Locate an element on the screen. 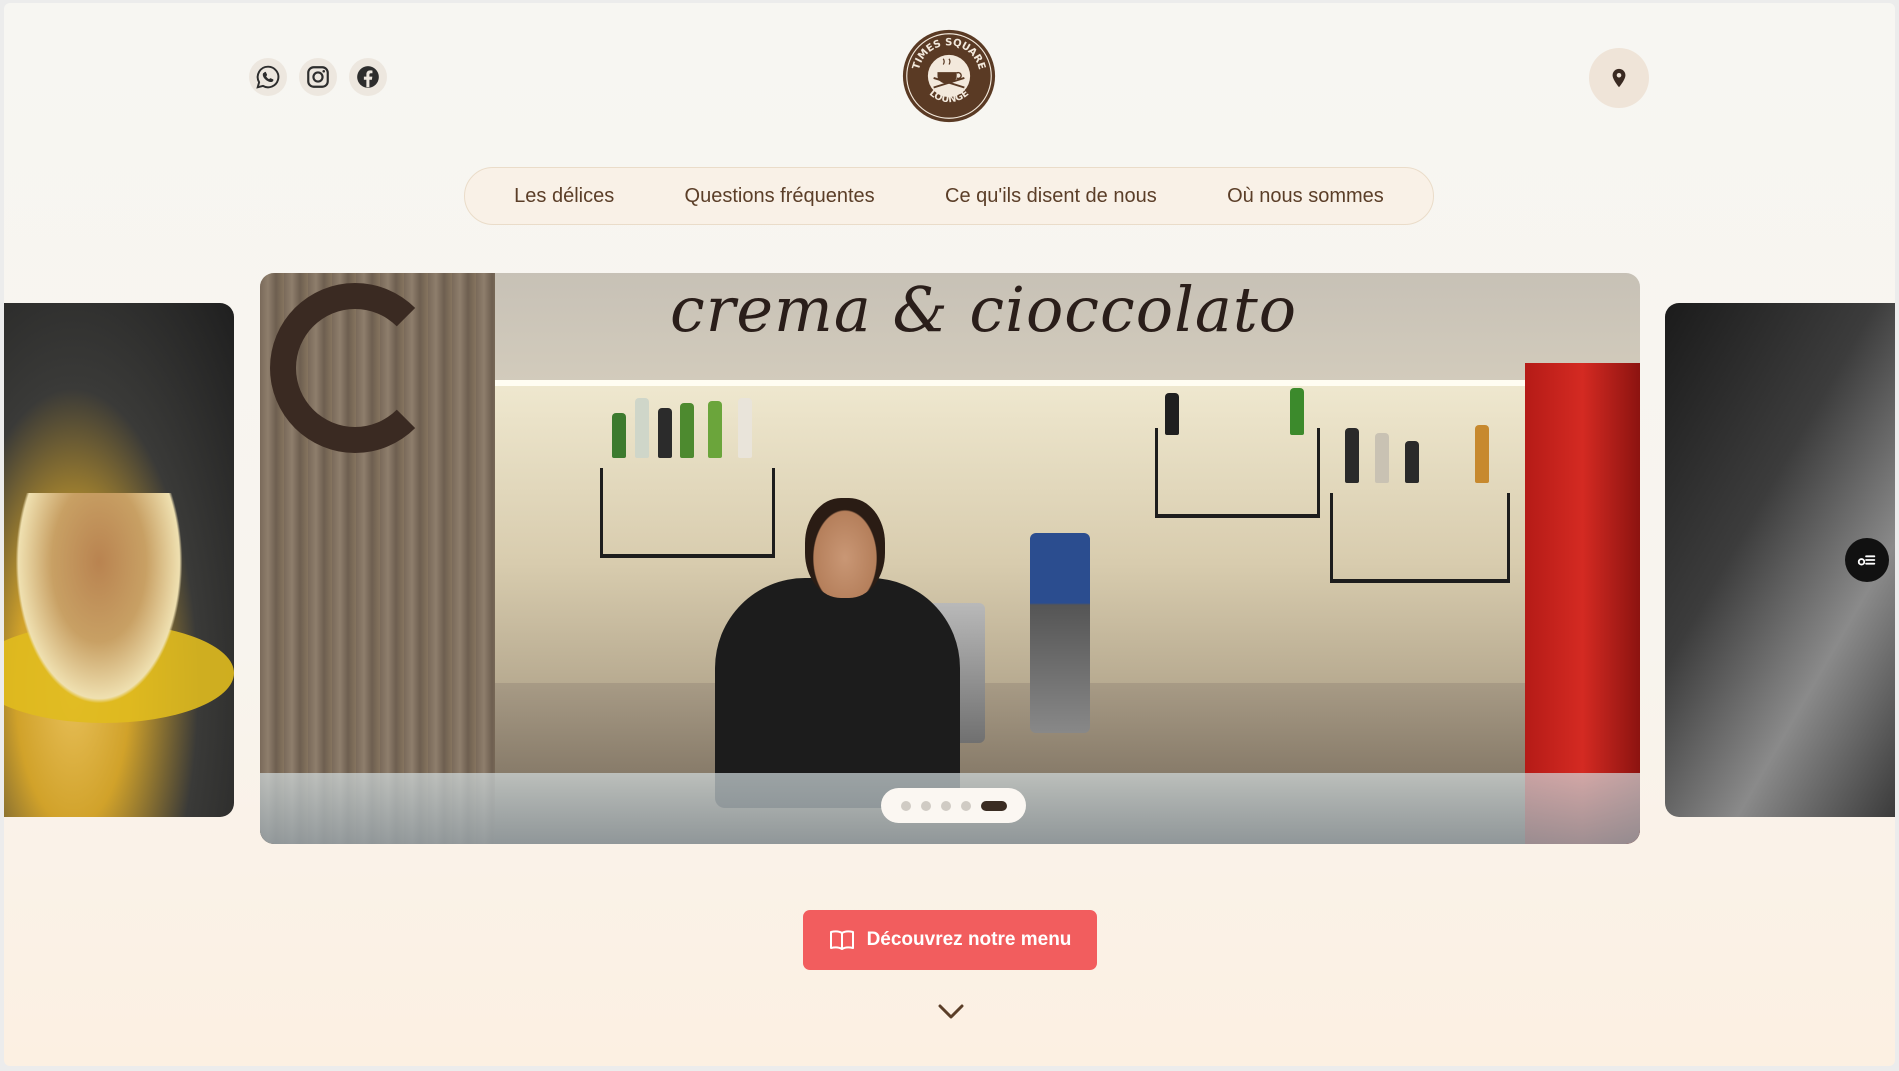  whatsapp-link is located at coordinates (268, 77).